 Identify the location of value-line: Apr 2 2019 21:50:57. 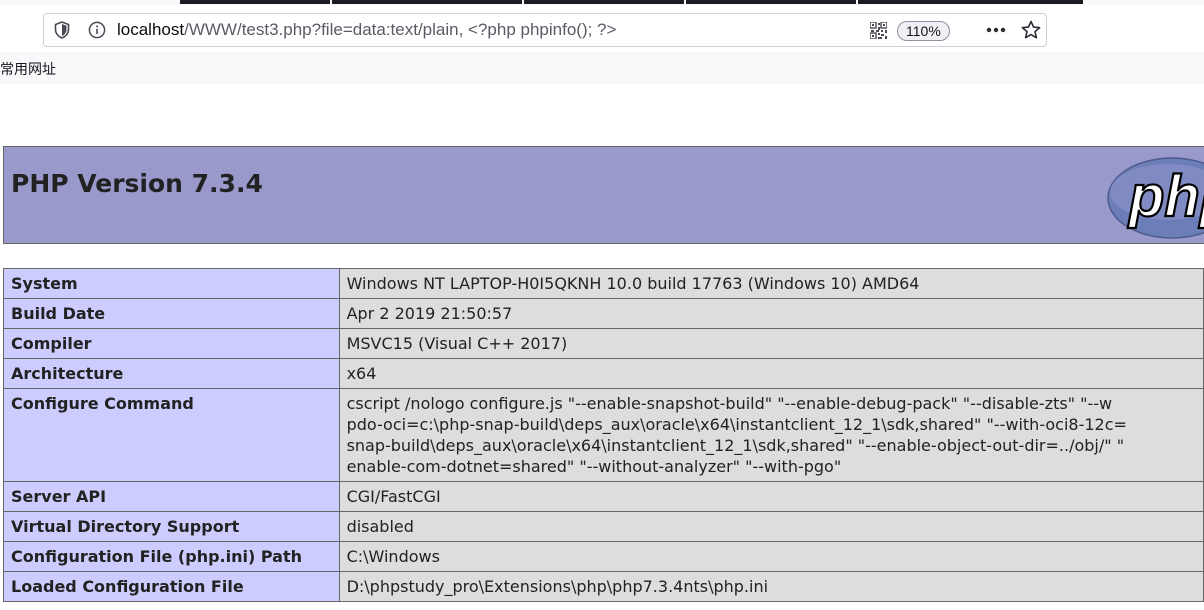
(429, 313).